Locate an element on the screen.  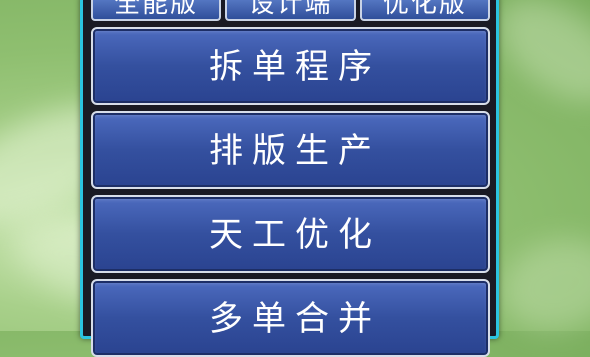
merge-orders-button: 多单合并 is located at coordinates (290, 318).